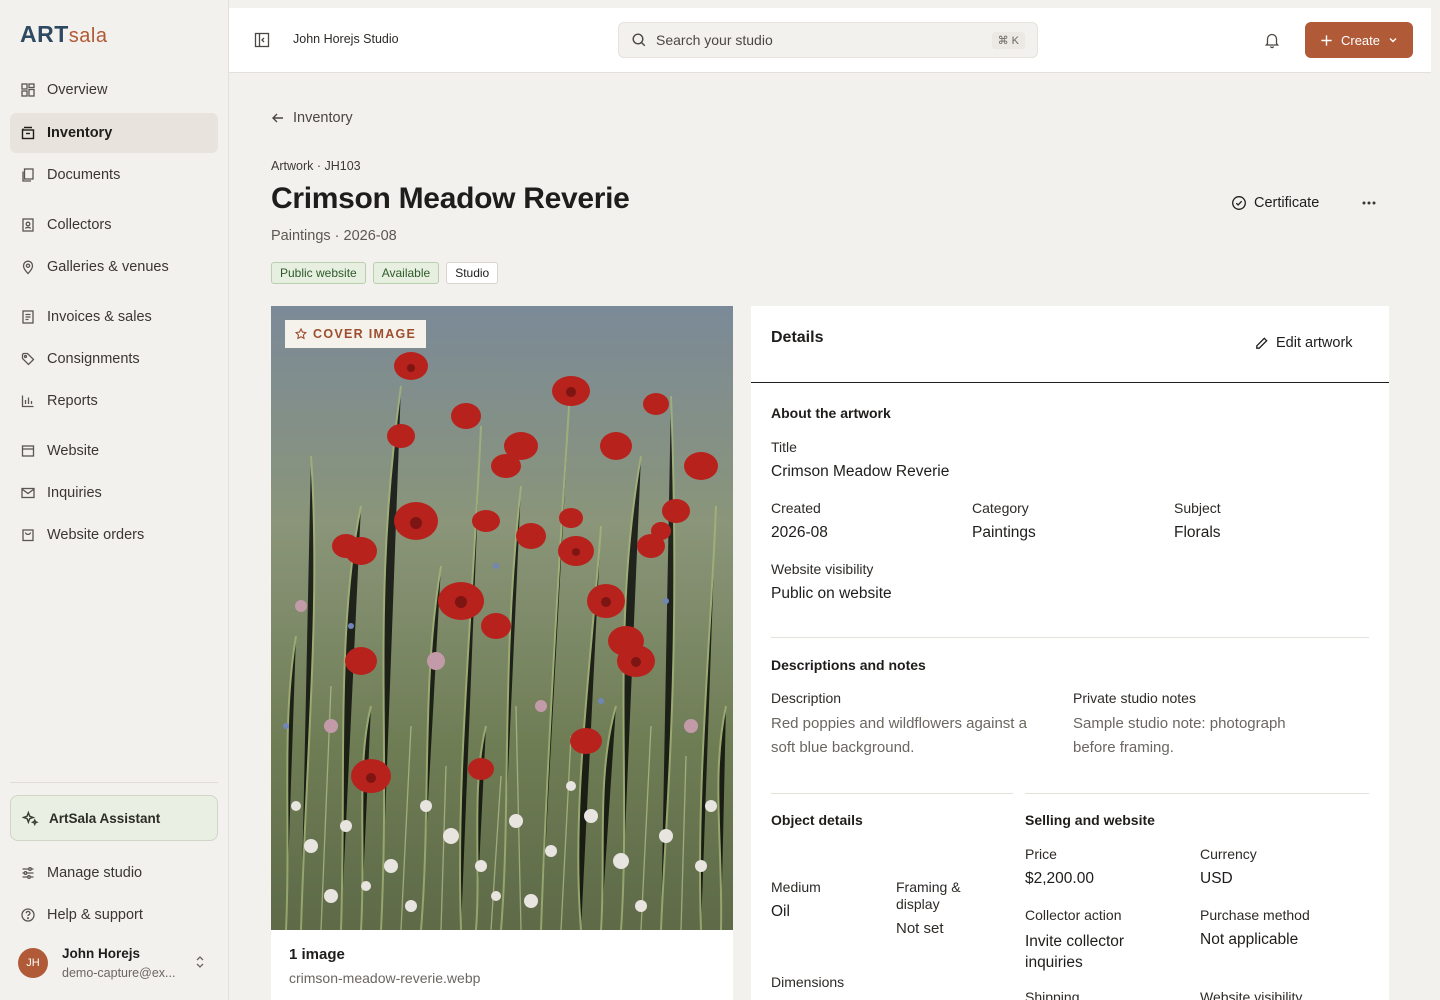 This screenshot has width=1440, height=1000. I want to click on sidebar-item-label: Website, so click(73, 451).